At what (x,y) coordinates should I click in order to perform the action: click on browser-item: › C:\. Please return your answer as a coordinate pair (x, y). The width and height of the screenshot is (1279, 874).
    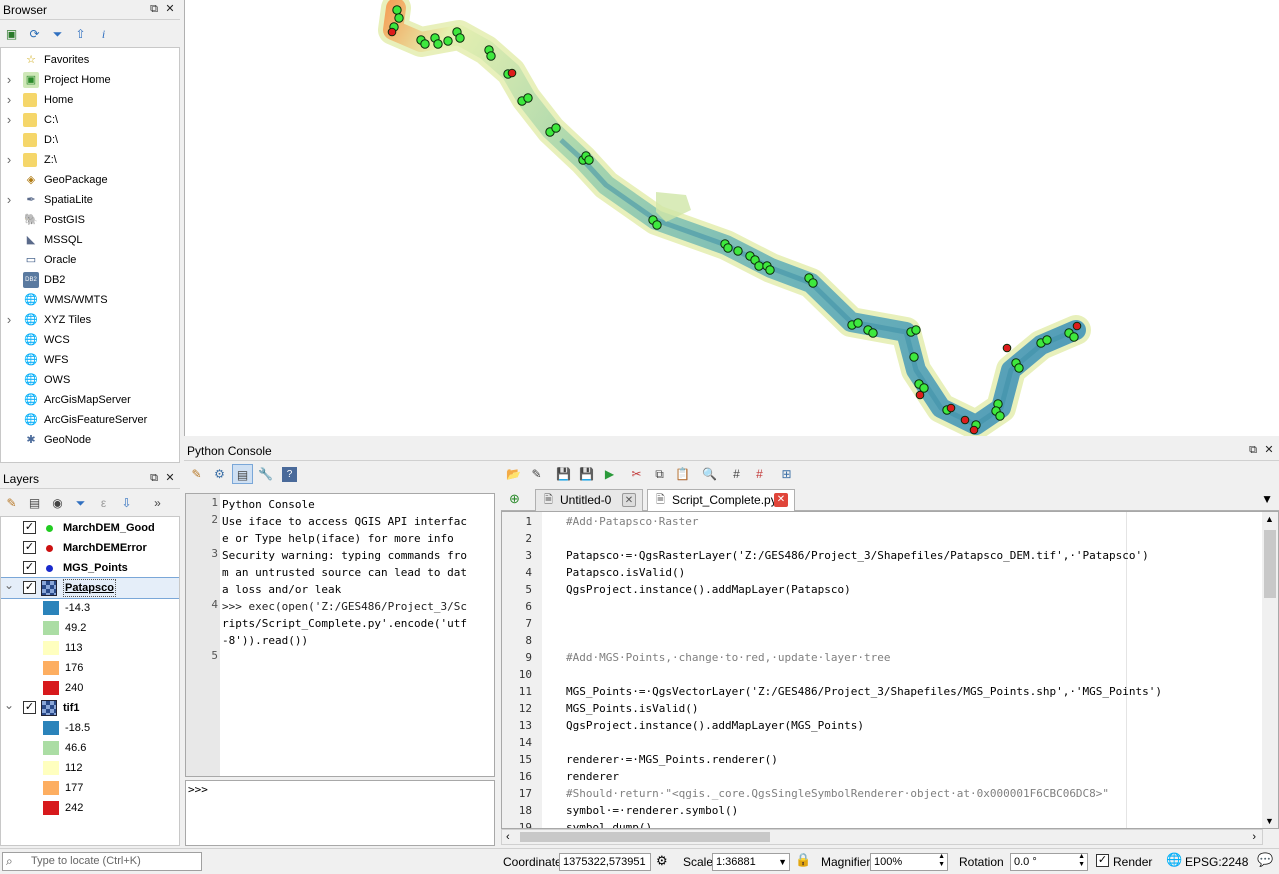
    Looking at the image, I should click on (90, 120).